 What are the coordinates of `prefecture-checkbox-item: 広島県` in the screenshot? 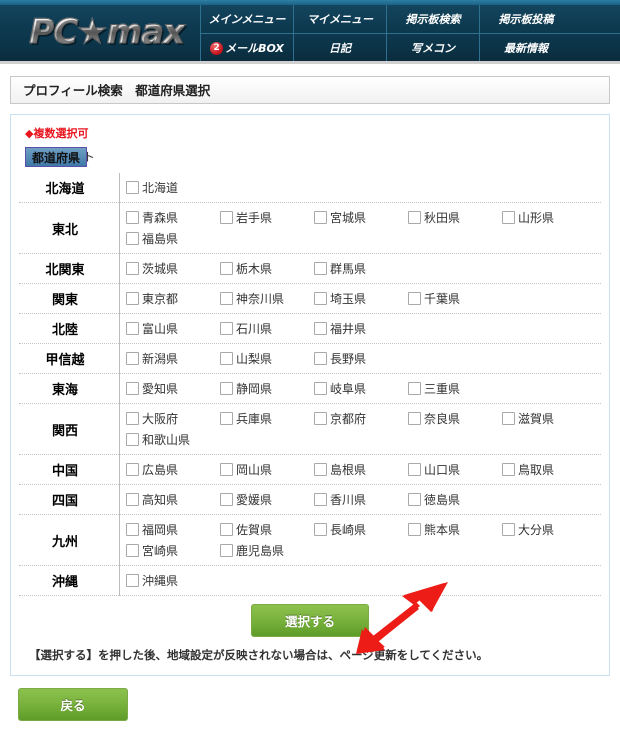 It's located at (167, 469).